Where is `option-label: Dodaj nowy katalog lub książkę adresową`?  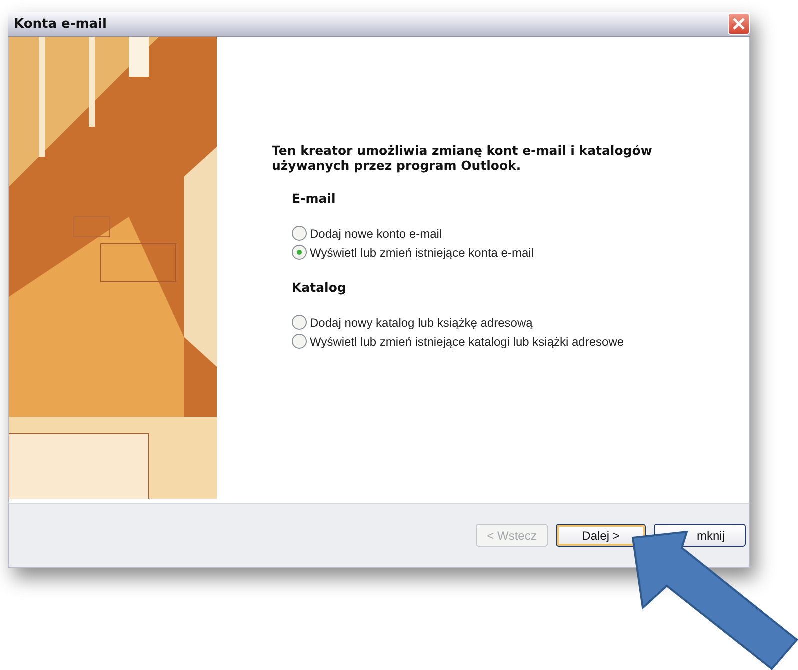 option-label: Dodaj nowy katalog lub książkę adresową is located at coordinates (421, 323).